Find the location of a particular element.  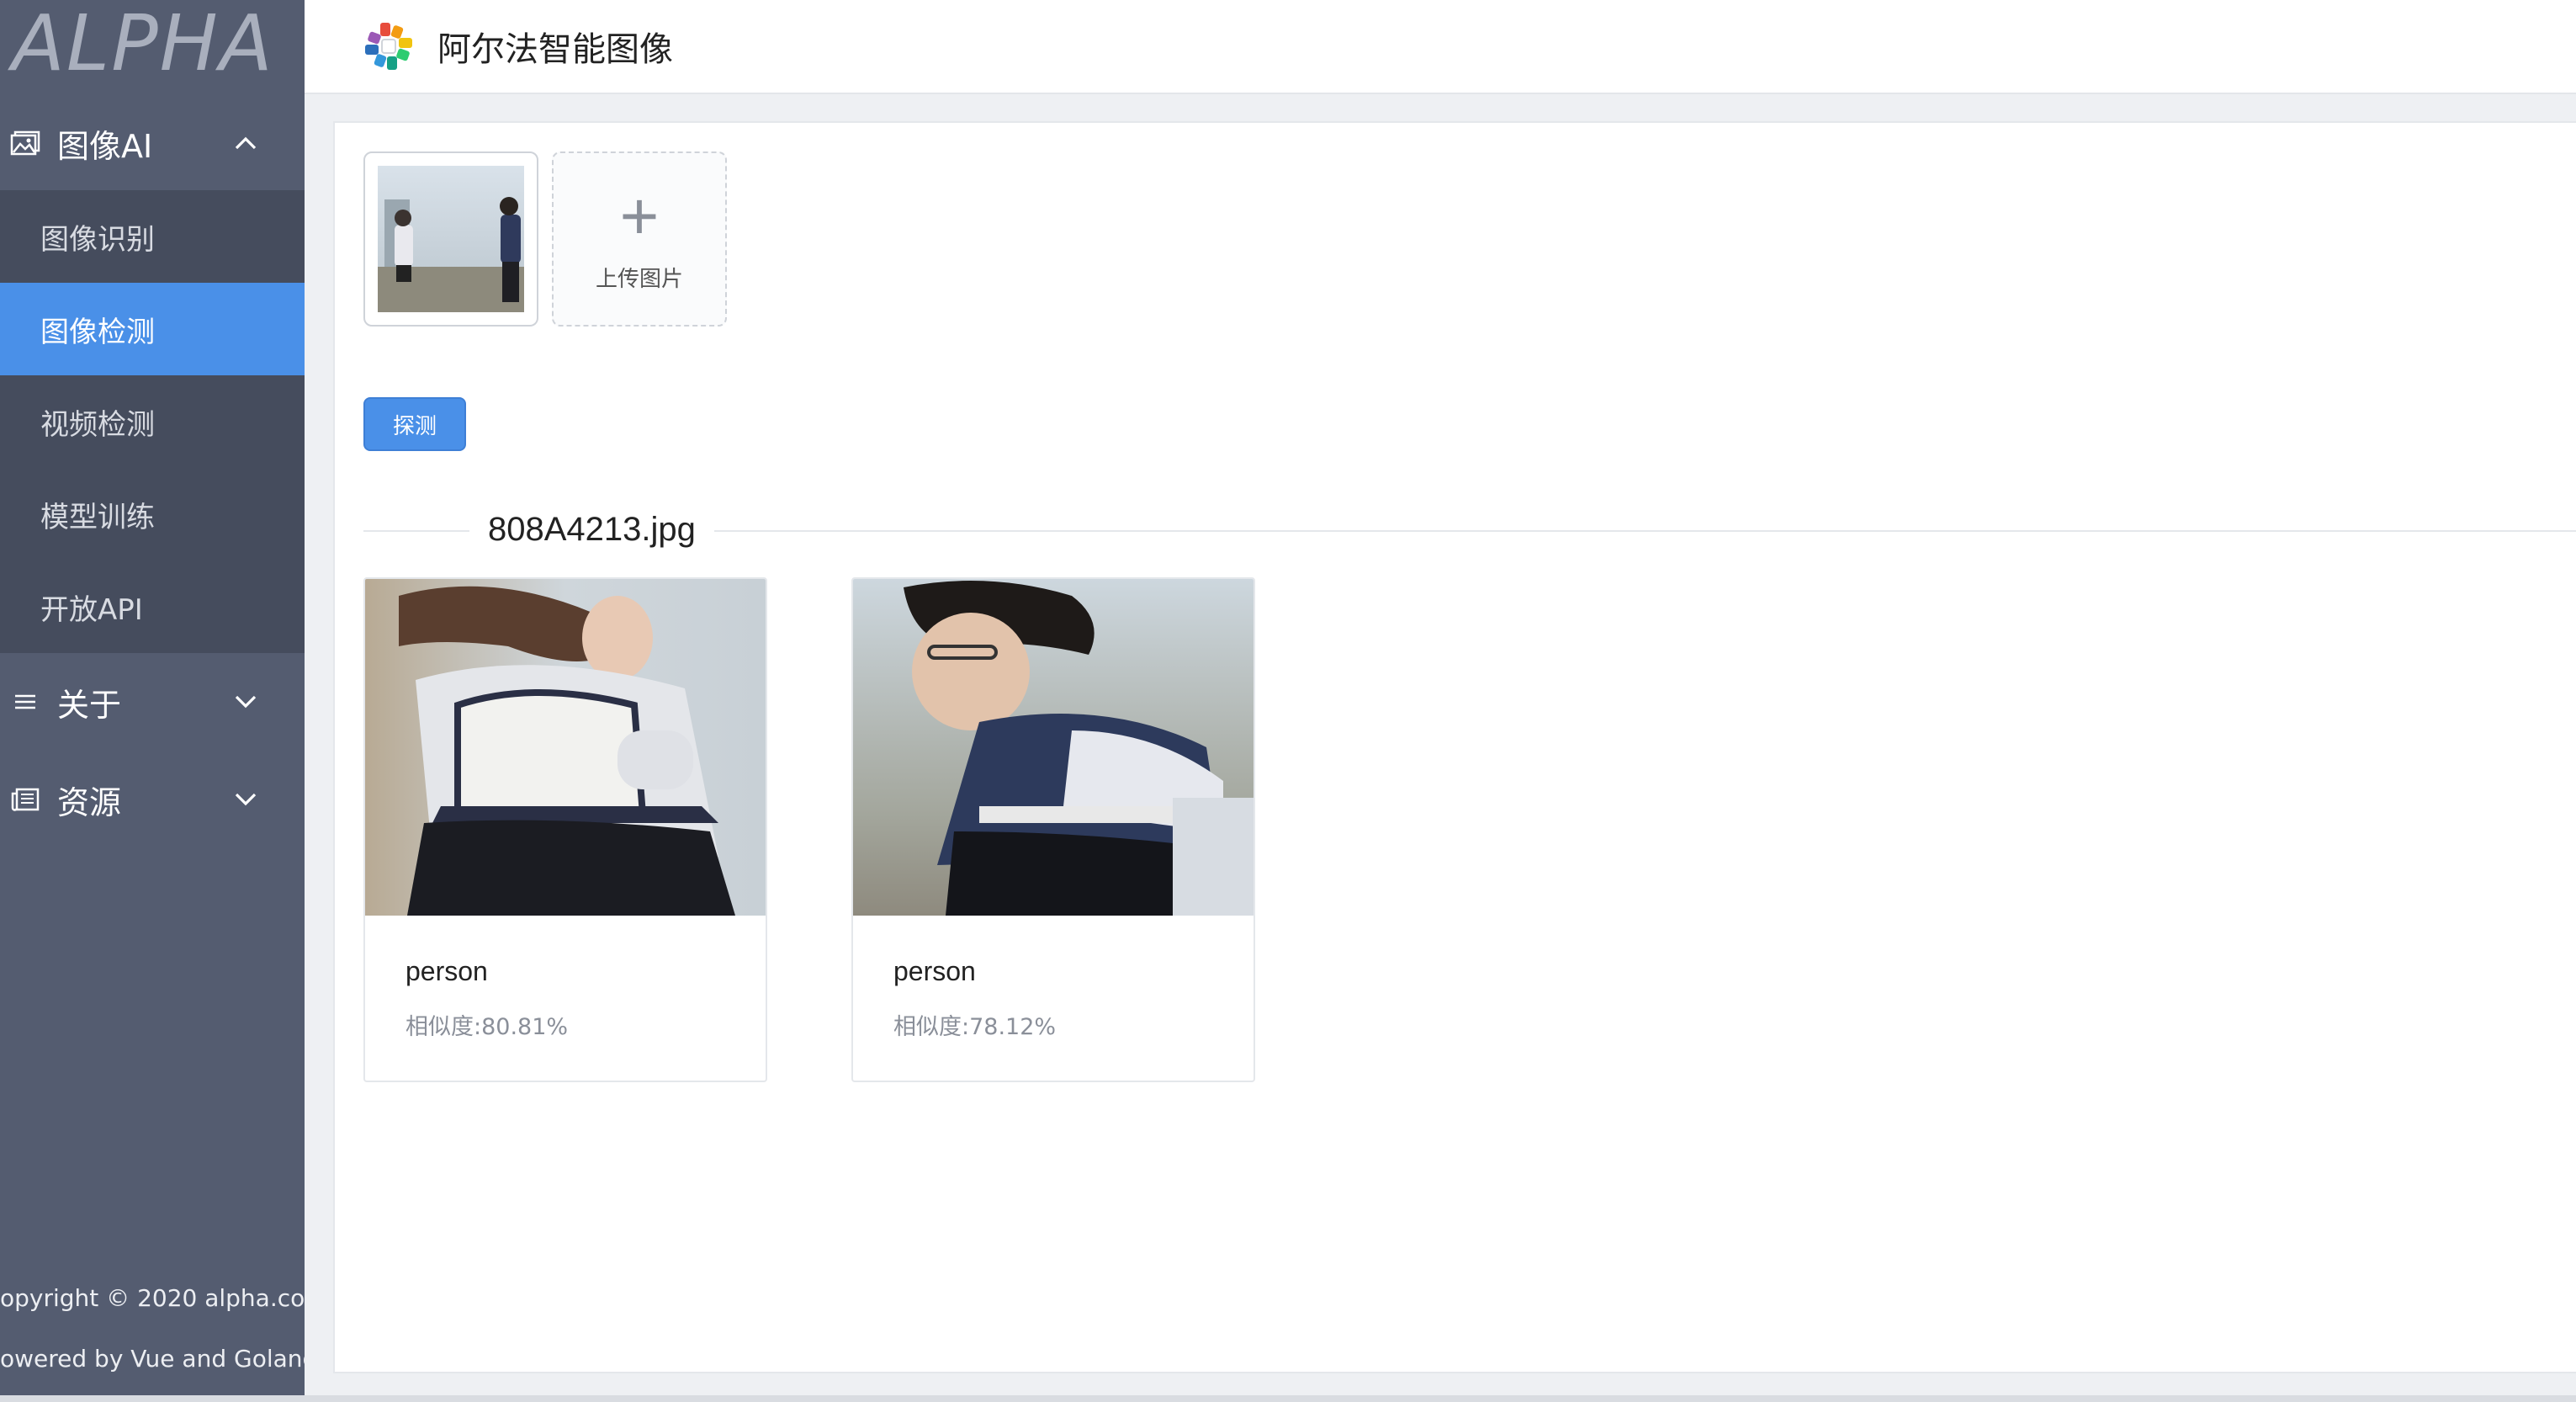

menu-group-label: 关于 is located at coordinates (89, 705).